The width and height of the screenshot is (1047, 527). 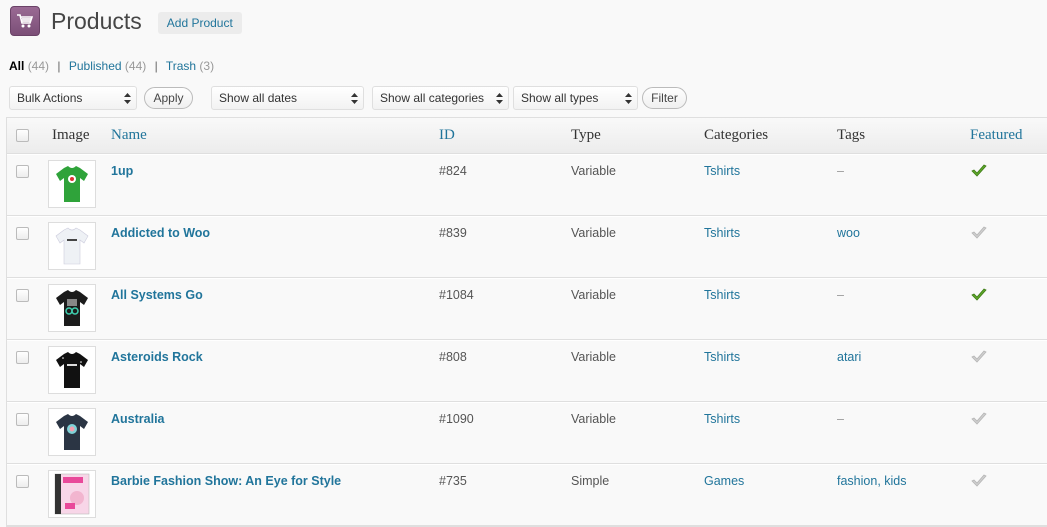 I want to click on page-header: Products Add Product, so click(x=126, y=21).